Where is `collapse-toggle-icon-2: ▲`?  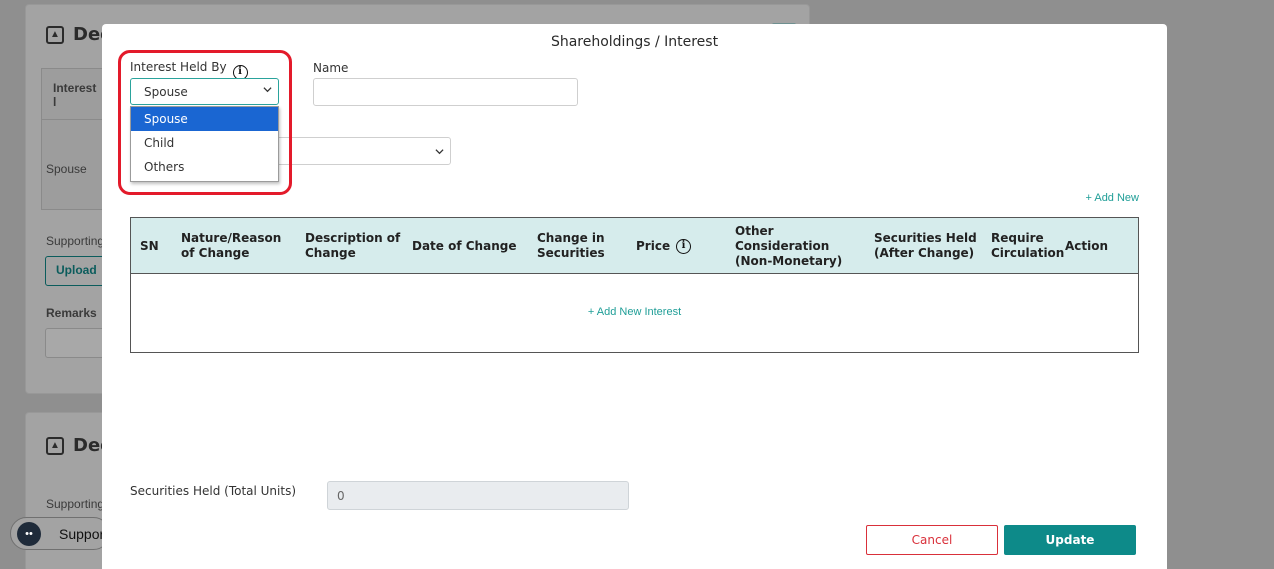 collapse-toggle-icon-2: ▲ is located at coordinates (55, 446).